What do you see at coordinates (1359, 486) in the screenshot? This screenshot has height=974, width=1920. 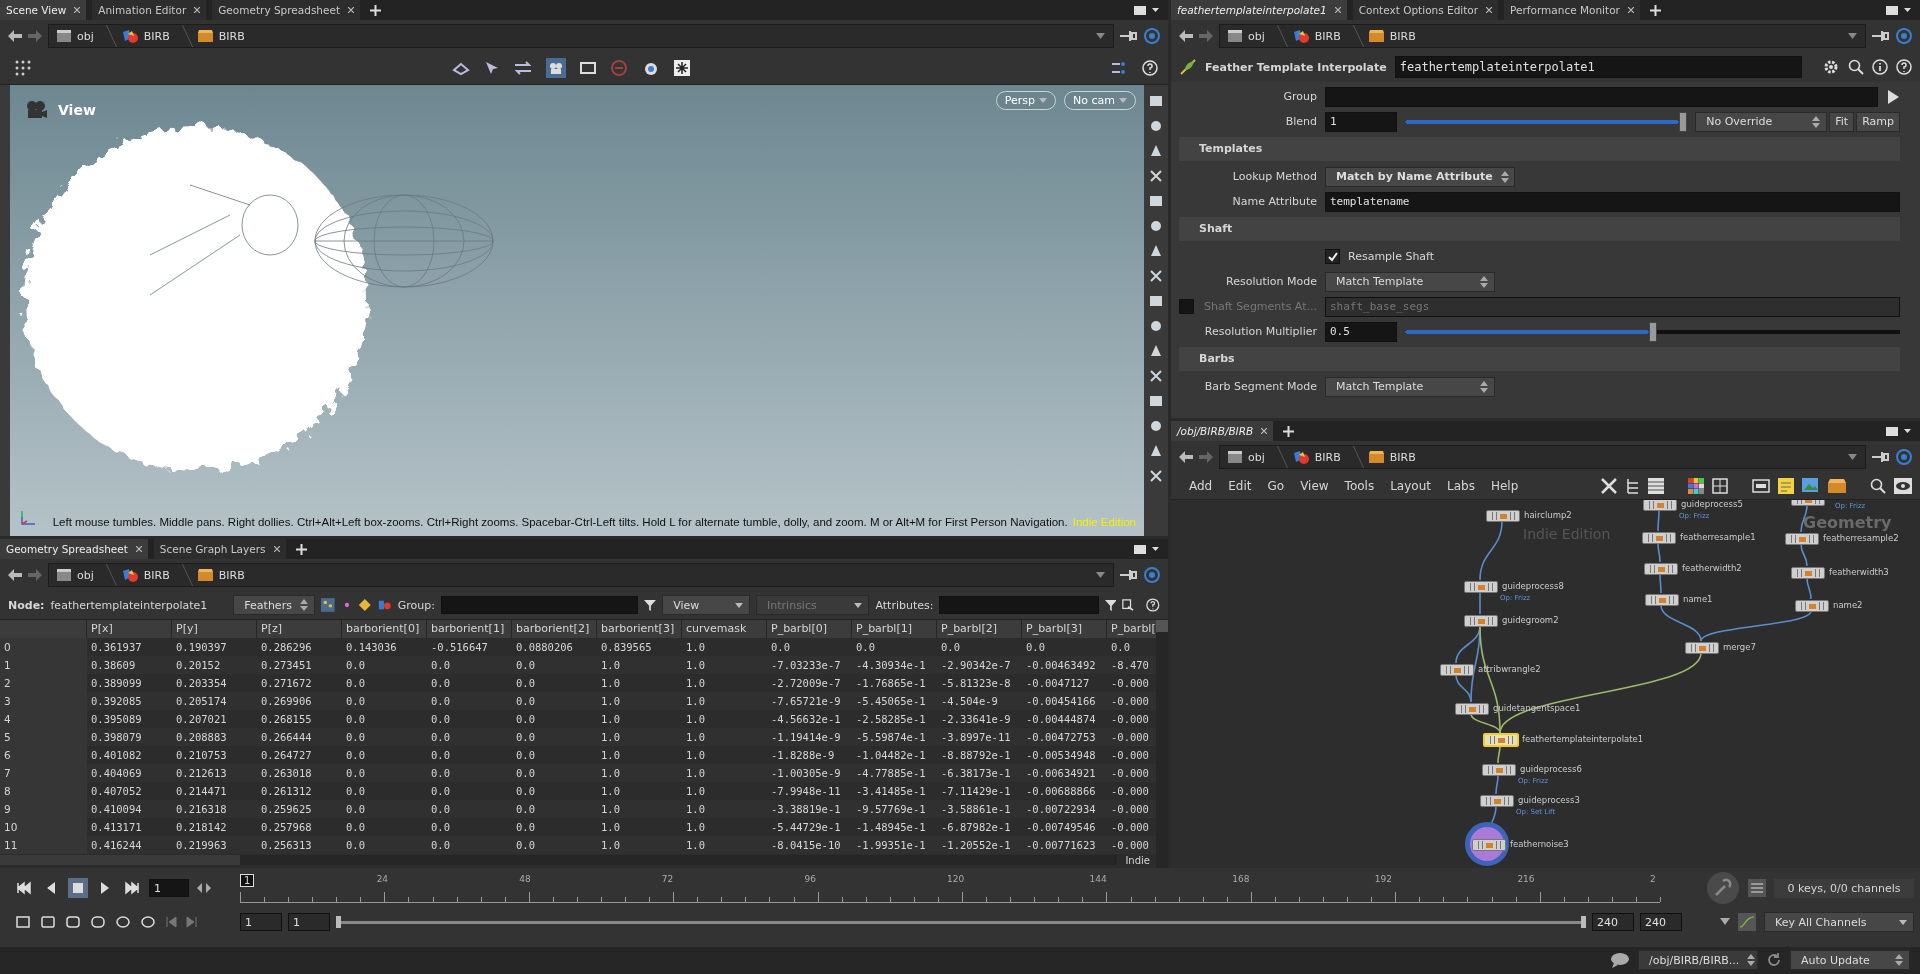 I see `menu-item: Tools` at bounding box center [1359, 486].